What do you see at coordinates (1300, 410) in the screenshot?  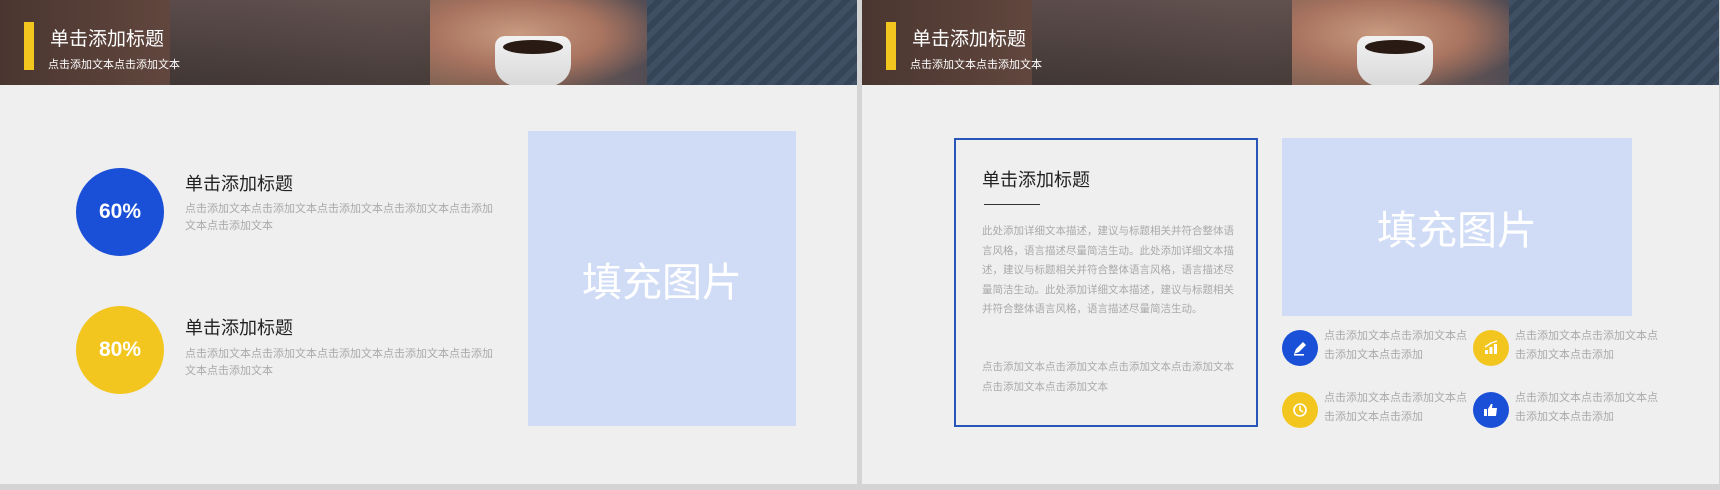 I see `clock-icon` at bounding box center [1300, 410].